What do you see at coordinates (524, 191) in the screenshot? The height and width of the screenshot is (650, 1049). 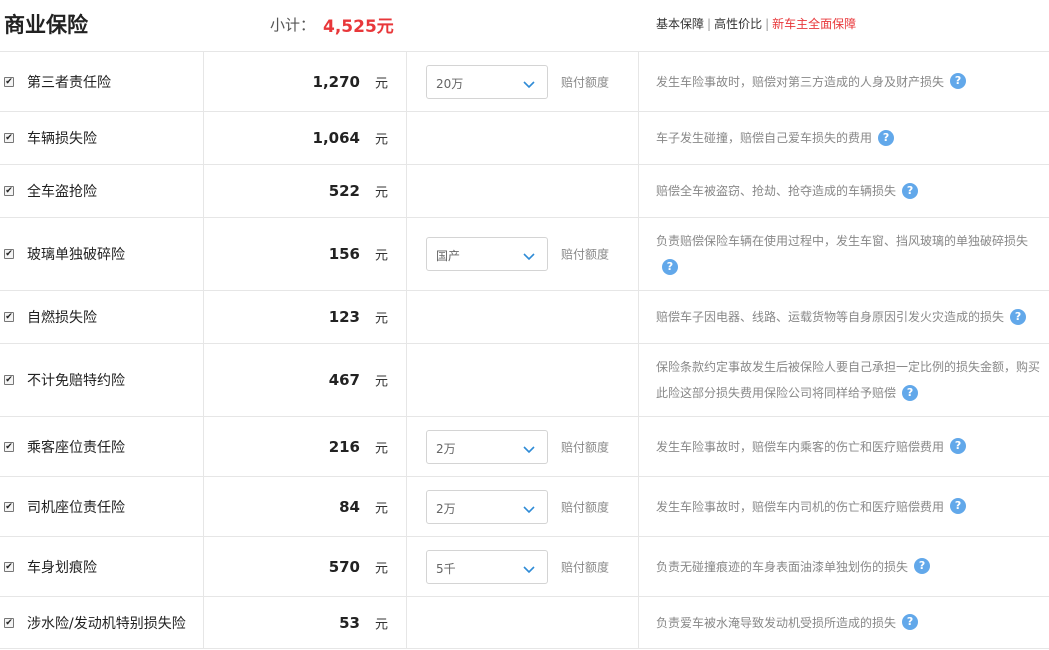 I see `table-row: ✔ 全车盗抢险 522 元 赔偿全车被盗窃、抢劫、抢夺造成的车辆损失?` at bounding box center [524, 191].